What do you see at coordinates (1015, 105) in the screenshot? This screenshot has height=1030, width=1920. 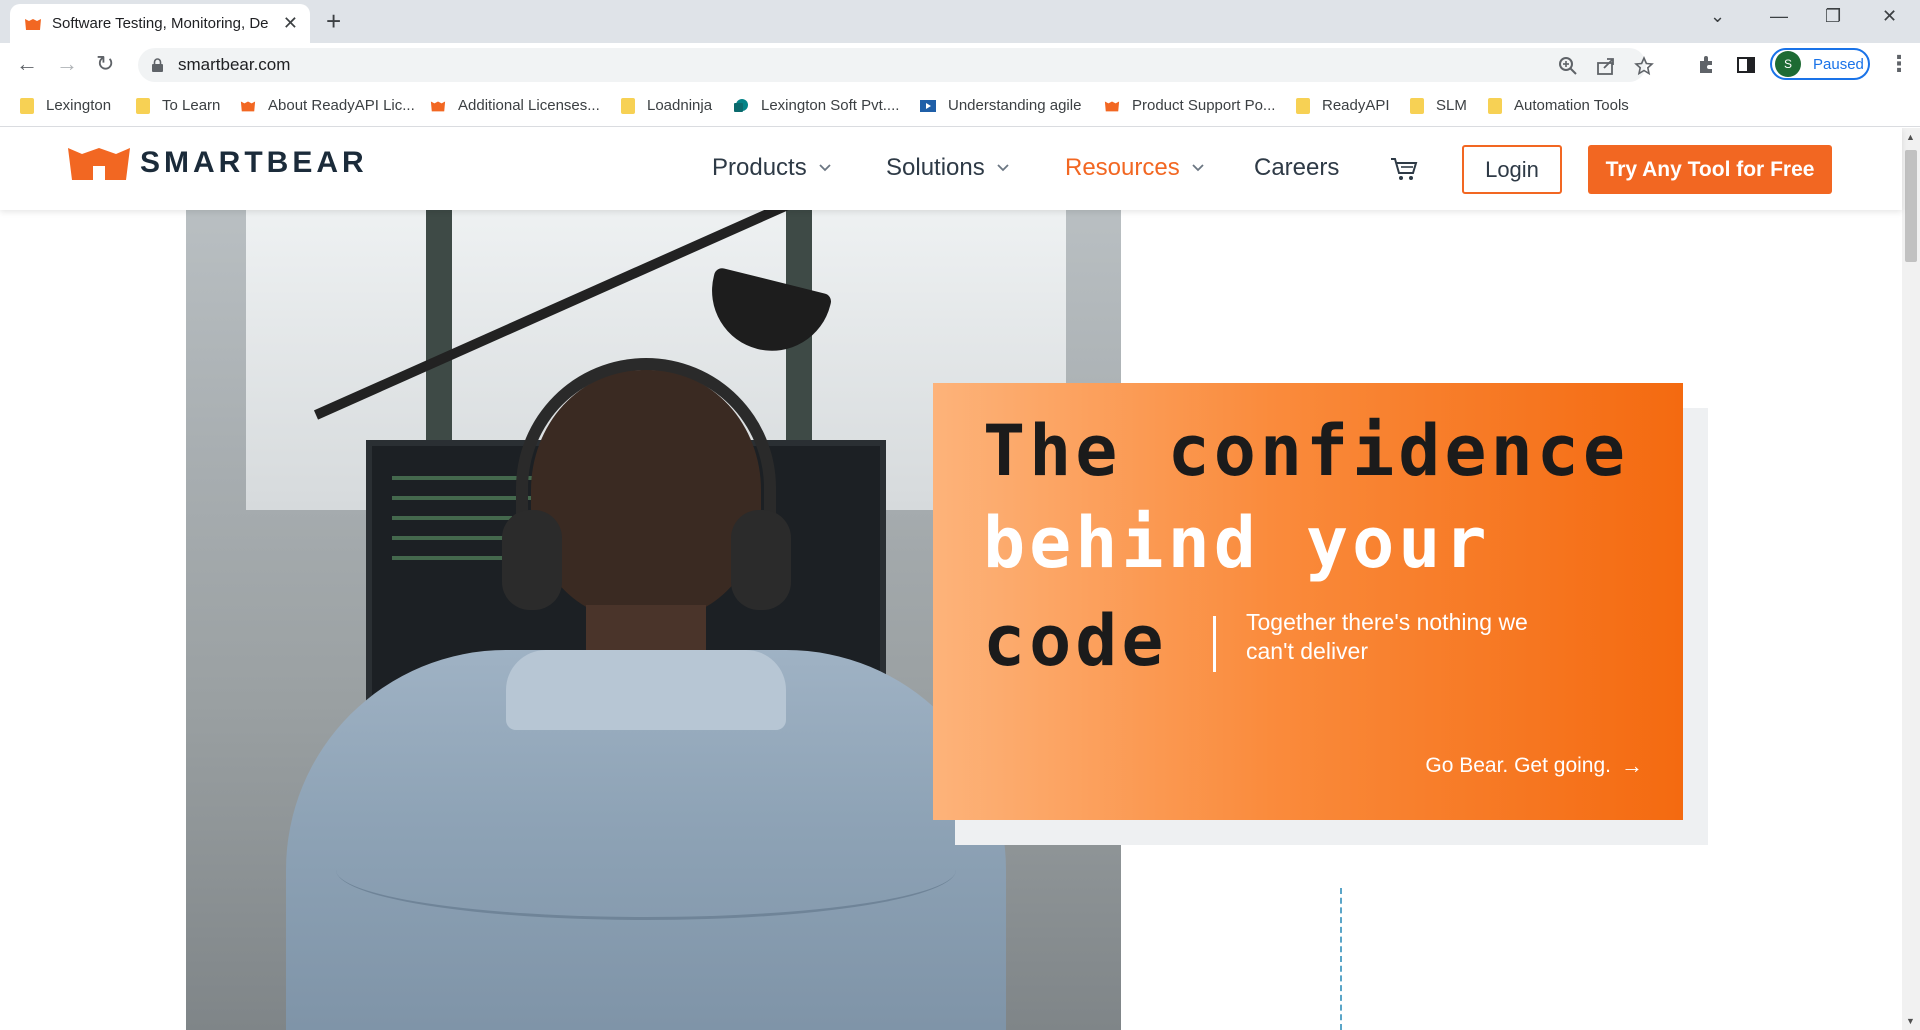 I see `bookmark-label: Understanding agile` at bounding box center [1015, 105].